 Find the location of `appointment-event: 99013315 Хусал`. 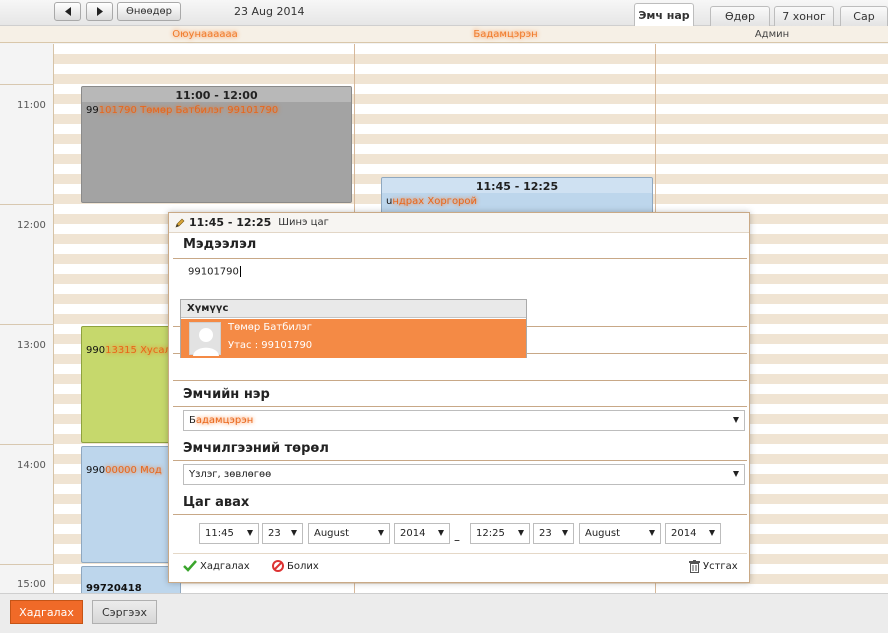

appointment-event: 99013315 Хусал is located at coordinates (131, 384).